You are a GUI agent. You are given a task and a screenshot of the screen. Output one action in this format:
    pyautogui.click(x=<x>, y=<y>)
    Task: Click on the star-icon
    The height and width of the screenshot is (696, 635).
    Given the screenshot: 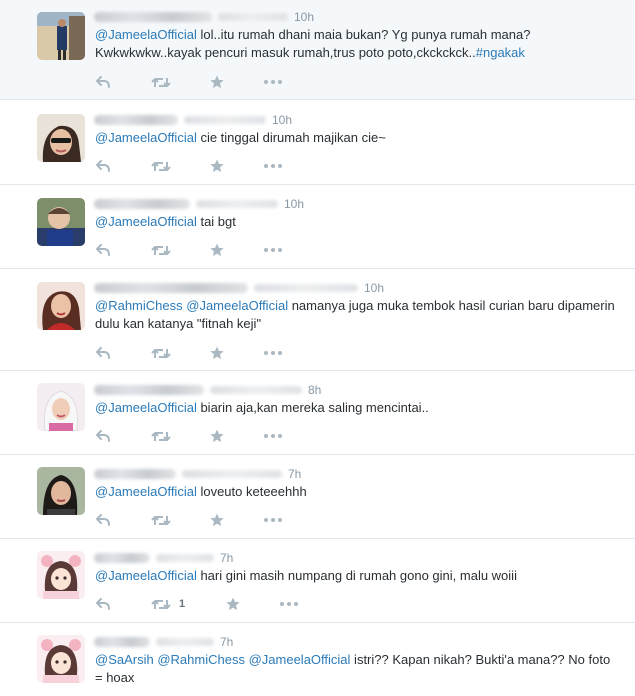 What is the action you would take?
    pyautogui.click(x=217, y=166)
    